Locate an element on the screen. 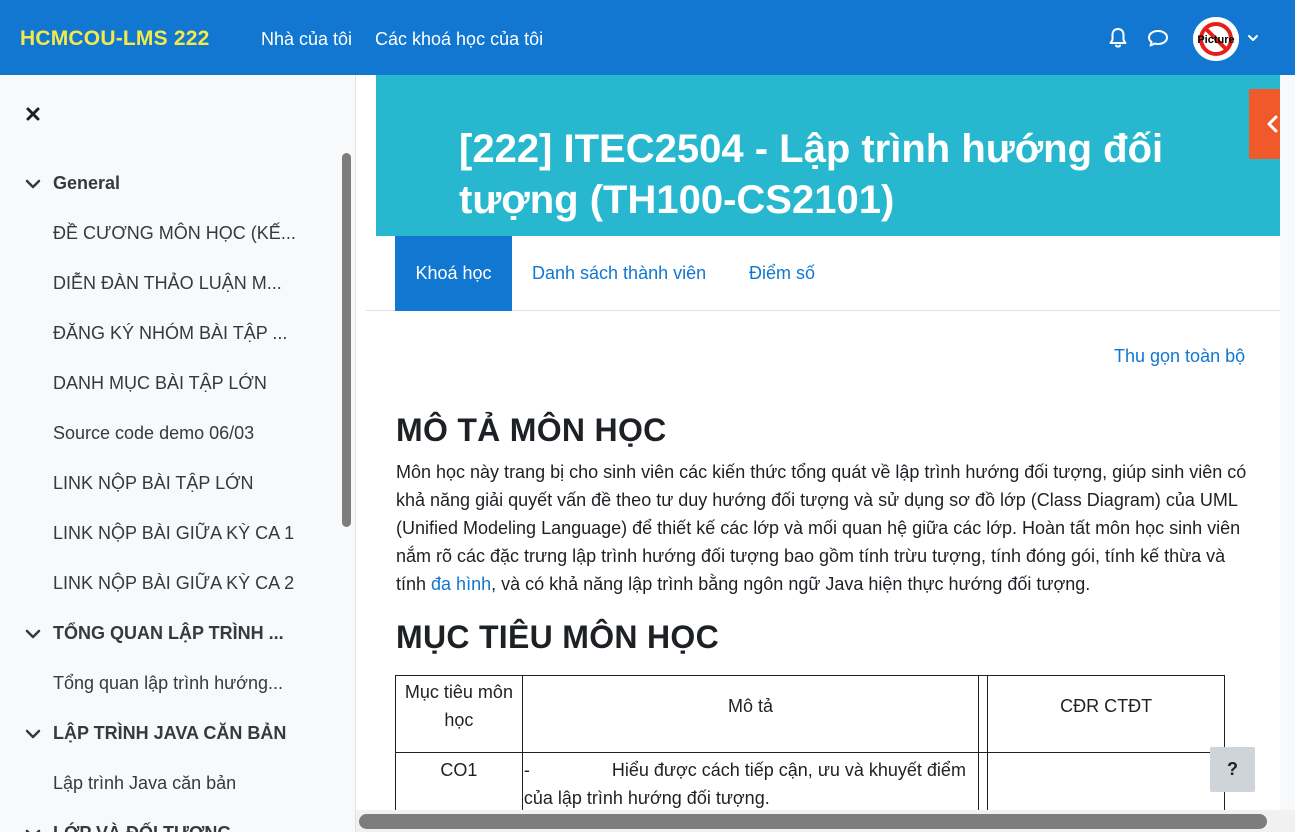 The width and height of the screenshot is (1295, 832). drawer-scrollbar is located at coordinates (346, 340).